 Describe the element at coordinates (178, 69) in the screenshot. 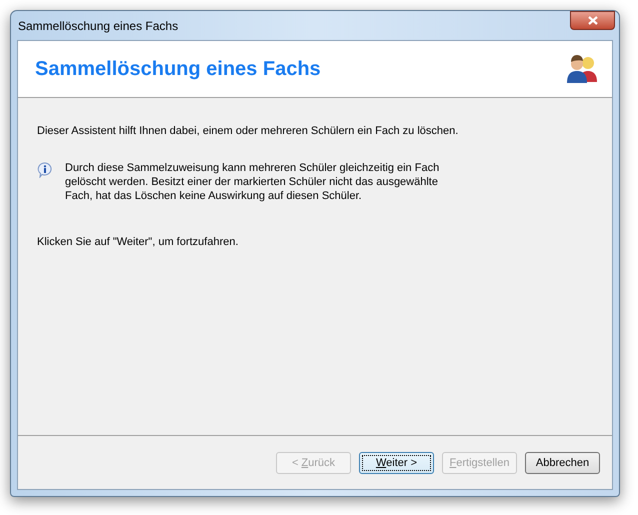

I see `header-title: Sammellöschung eines Fachs` at that location.